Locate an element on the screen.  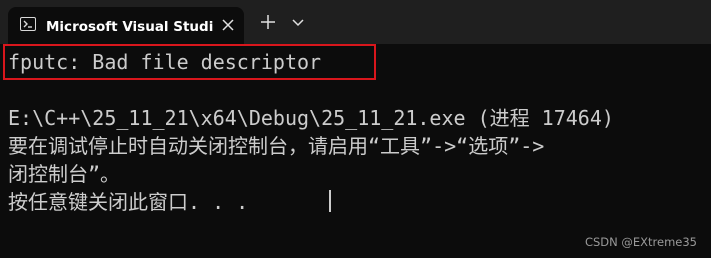
press-key-line: 按任意键关闭此窗口. . . is located at coordinates (128, 202).